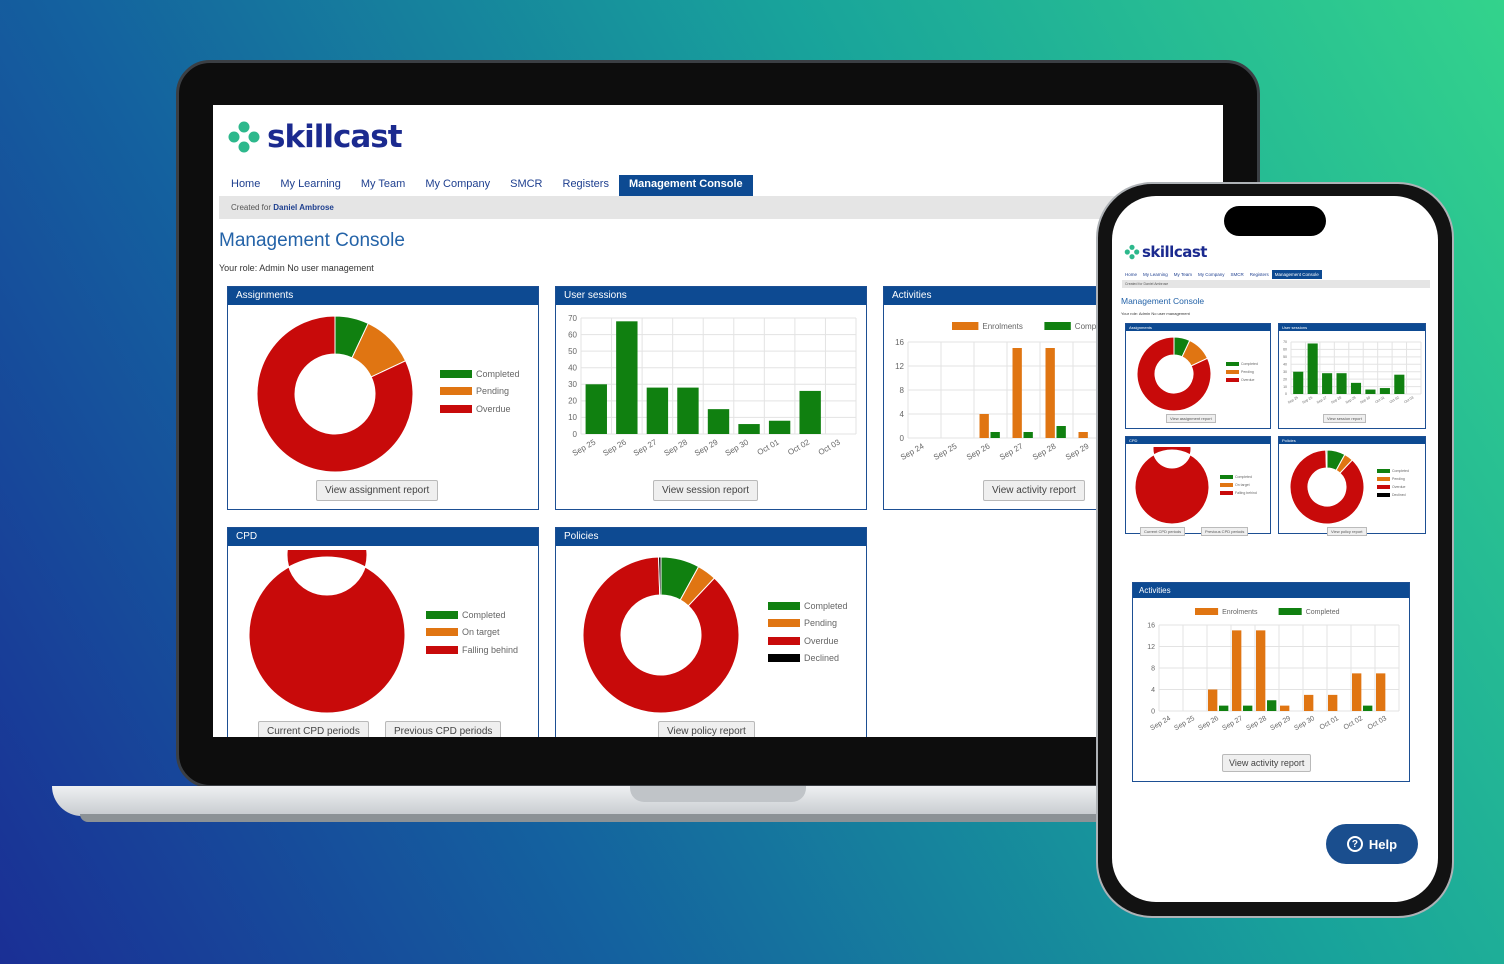  I want to click on nav-management-console: Management Console, so click(685, 185).